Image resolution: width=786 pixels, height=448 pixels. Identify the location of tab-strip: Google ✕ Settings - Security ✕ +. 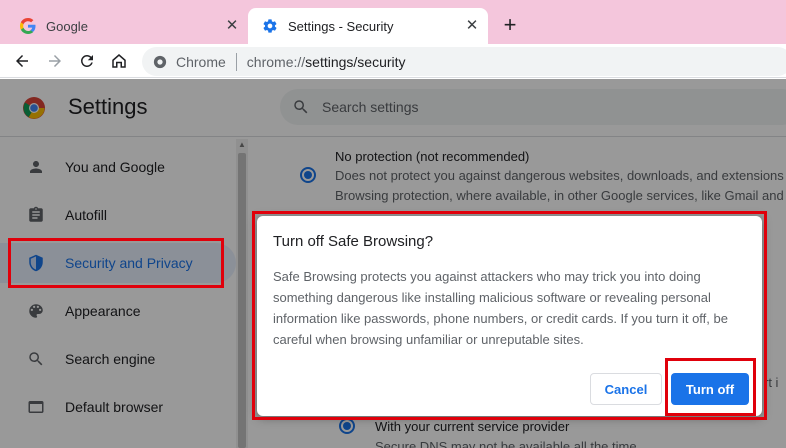
(393, 22).